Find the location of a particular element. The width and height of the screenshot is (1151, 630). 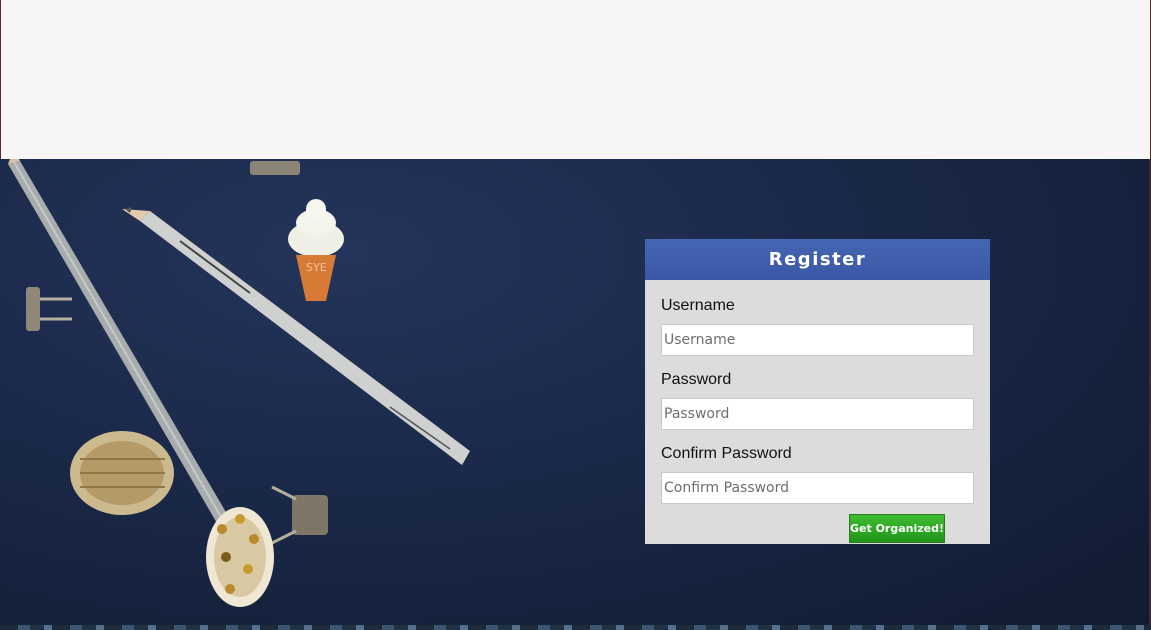

ice-cream-icon: SYE is located at coordinates (316, 250).